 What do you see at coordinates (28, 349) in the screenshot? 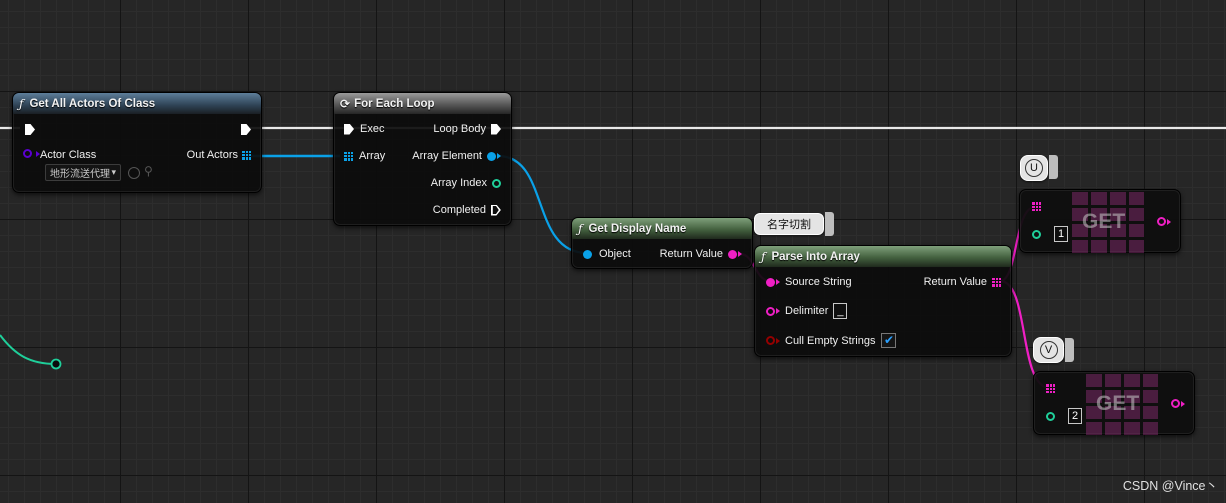
I see `int-wire` at bounding box center [28, 349].